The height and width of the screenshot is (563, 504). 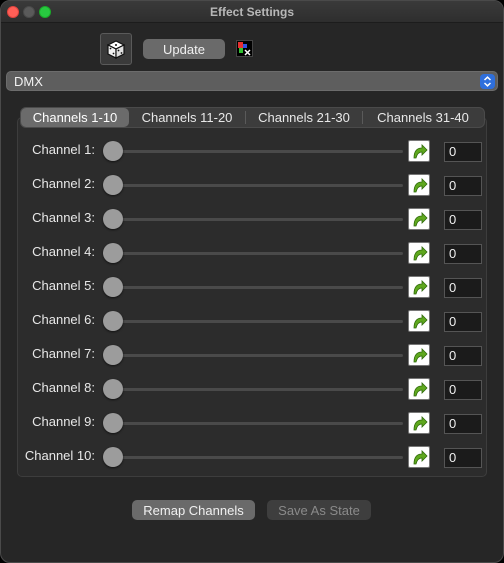 I want to click on window-title: Effect Settings, so click(x=251, y=12).